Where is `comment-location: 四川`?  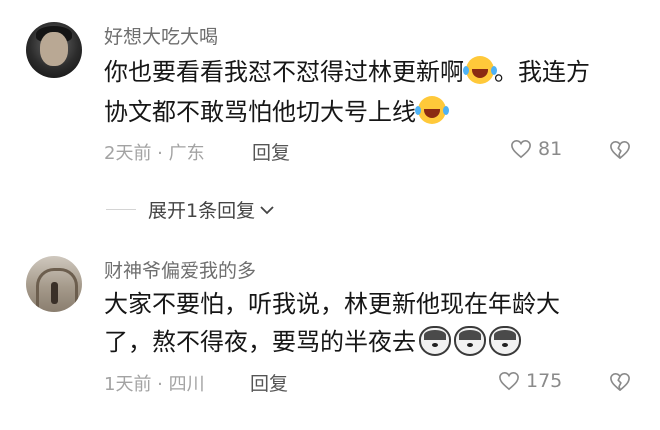 comment-location: 四川 is located at coordinates (186, 384).